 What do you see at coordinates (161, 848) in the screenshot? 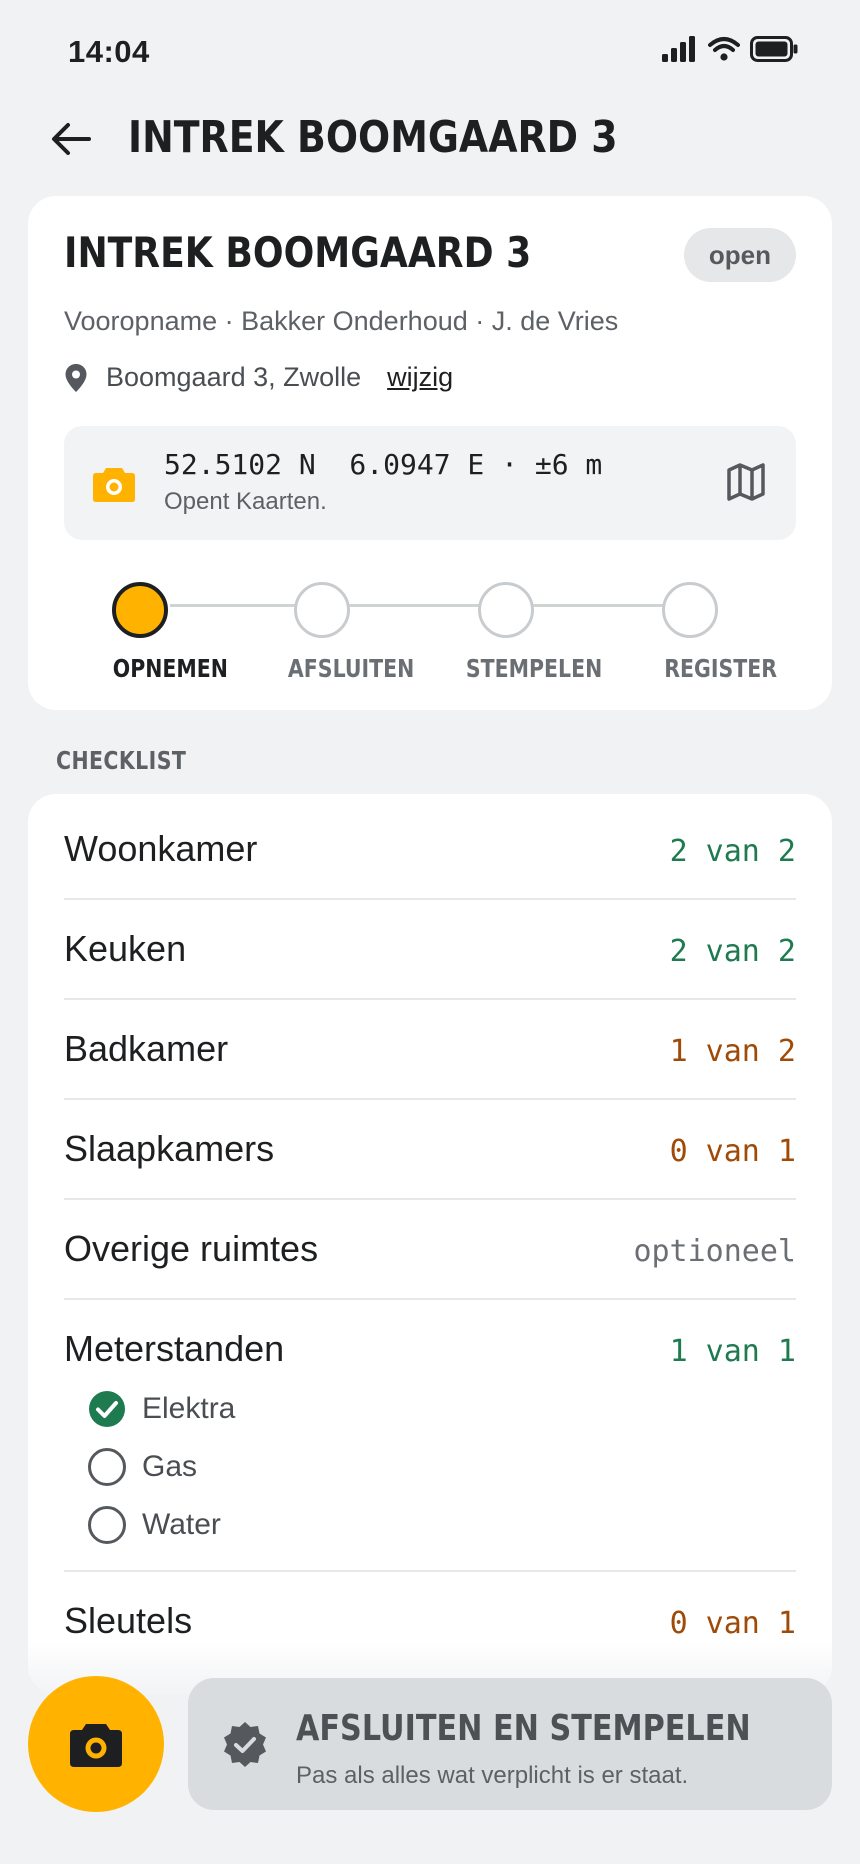
I see `row-name: Woonkamer` at bounding box center [161, 848].